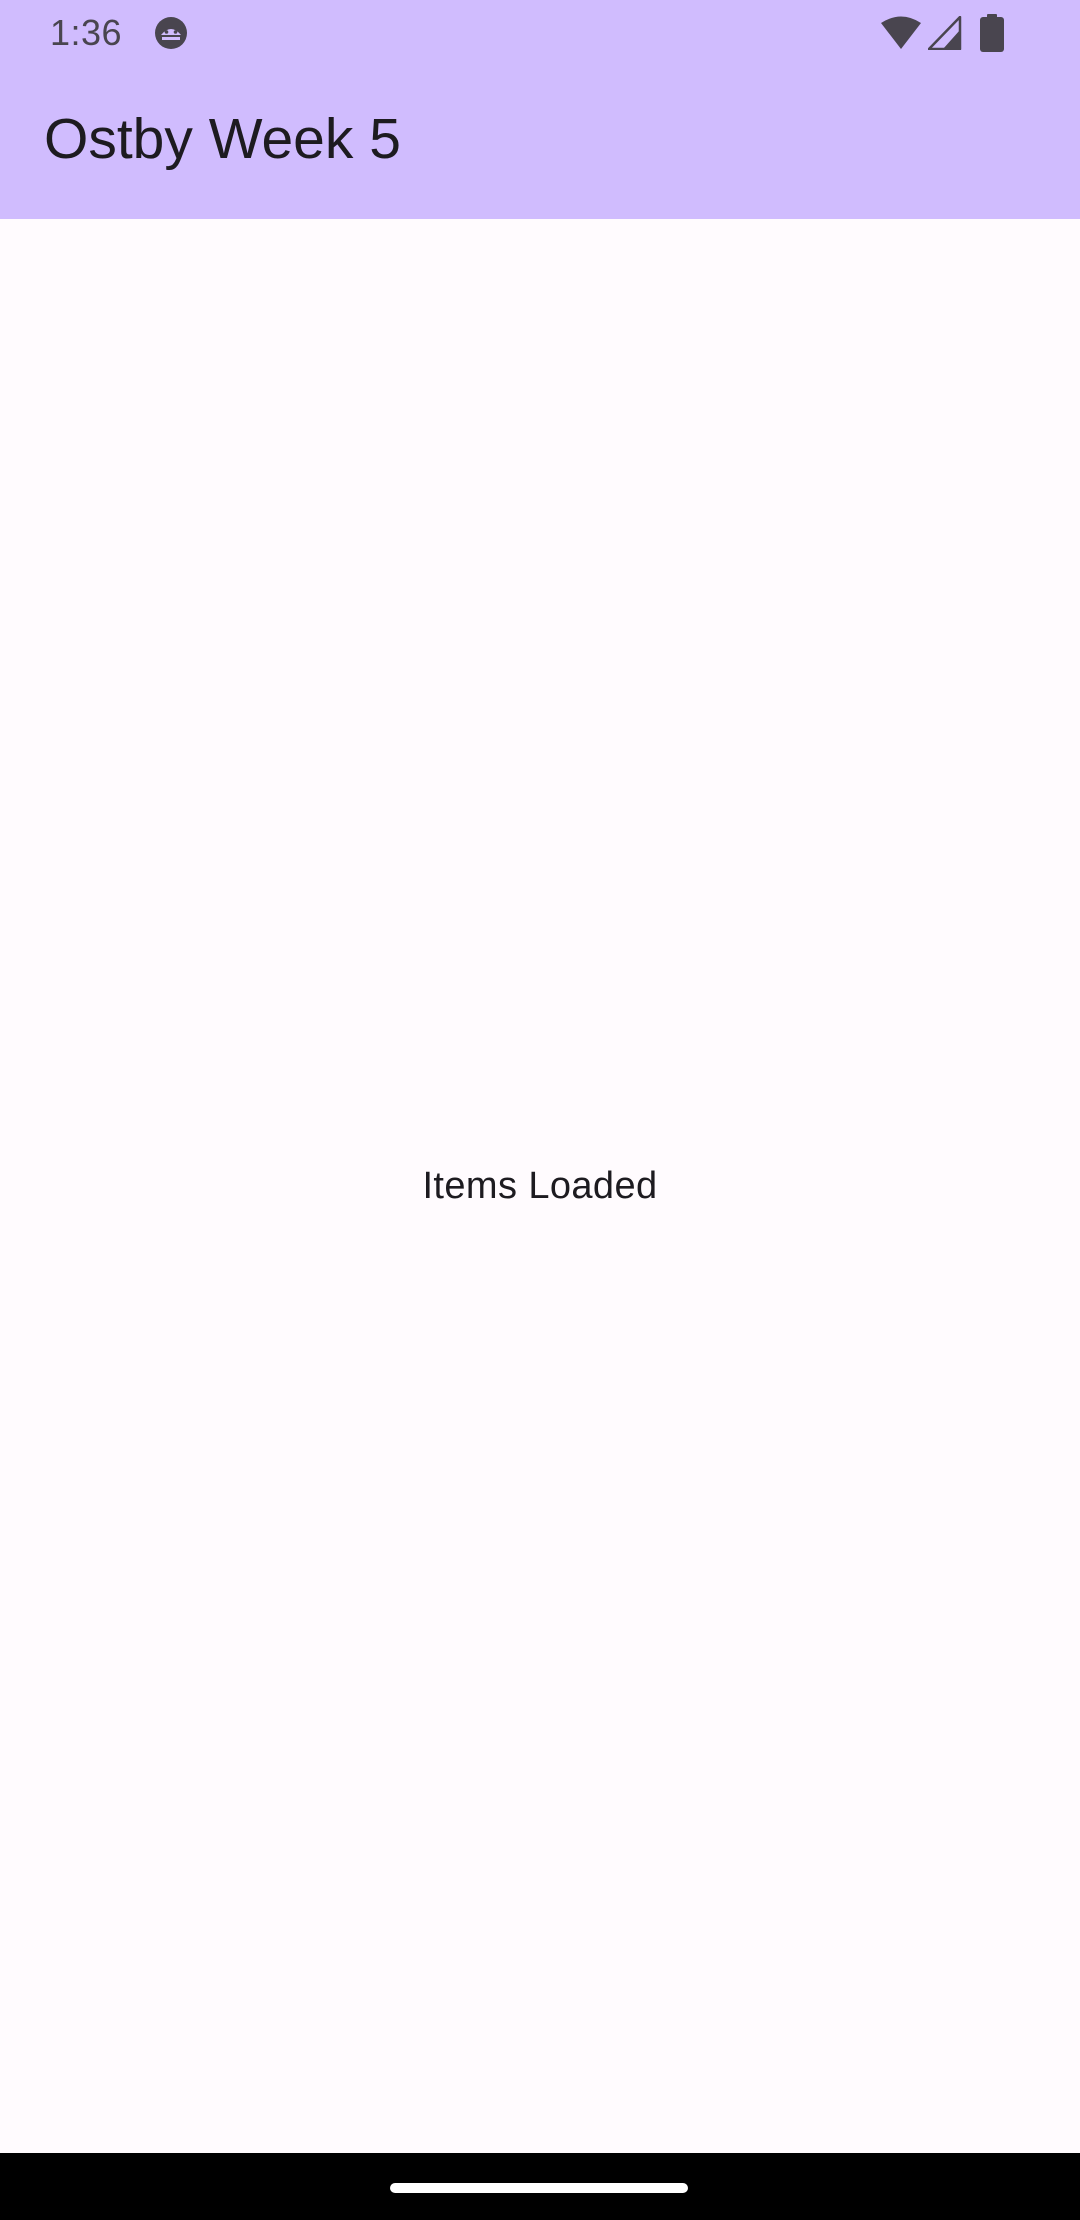  I want to click on status-bar: 1:36, so click(540, 33).